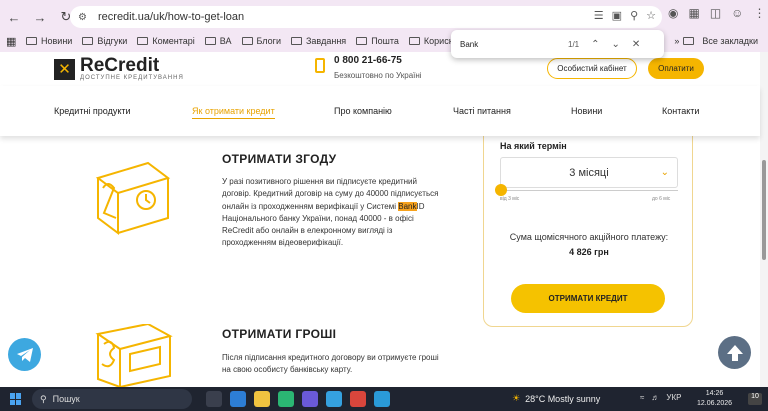  What do you see at coordinates (599, 15) in the screenshot?
I see `translate-icon: ☰` at bounding box center [599, 15].